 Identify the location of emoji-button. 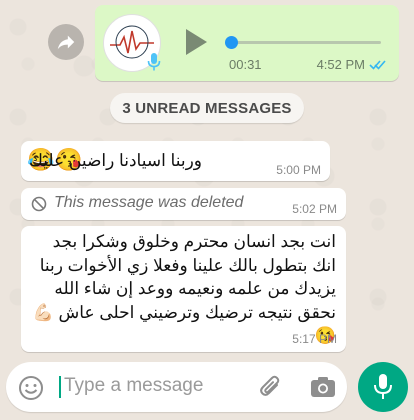
(31, 390).